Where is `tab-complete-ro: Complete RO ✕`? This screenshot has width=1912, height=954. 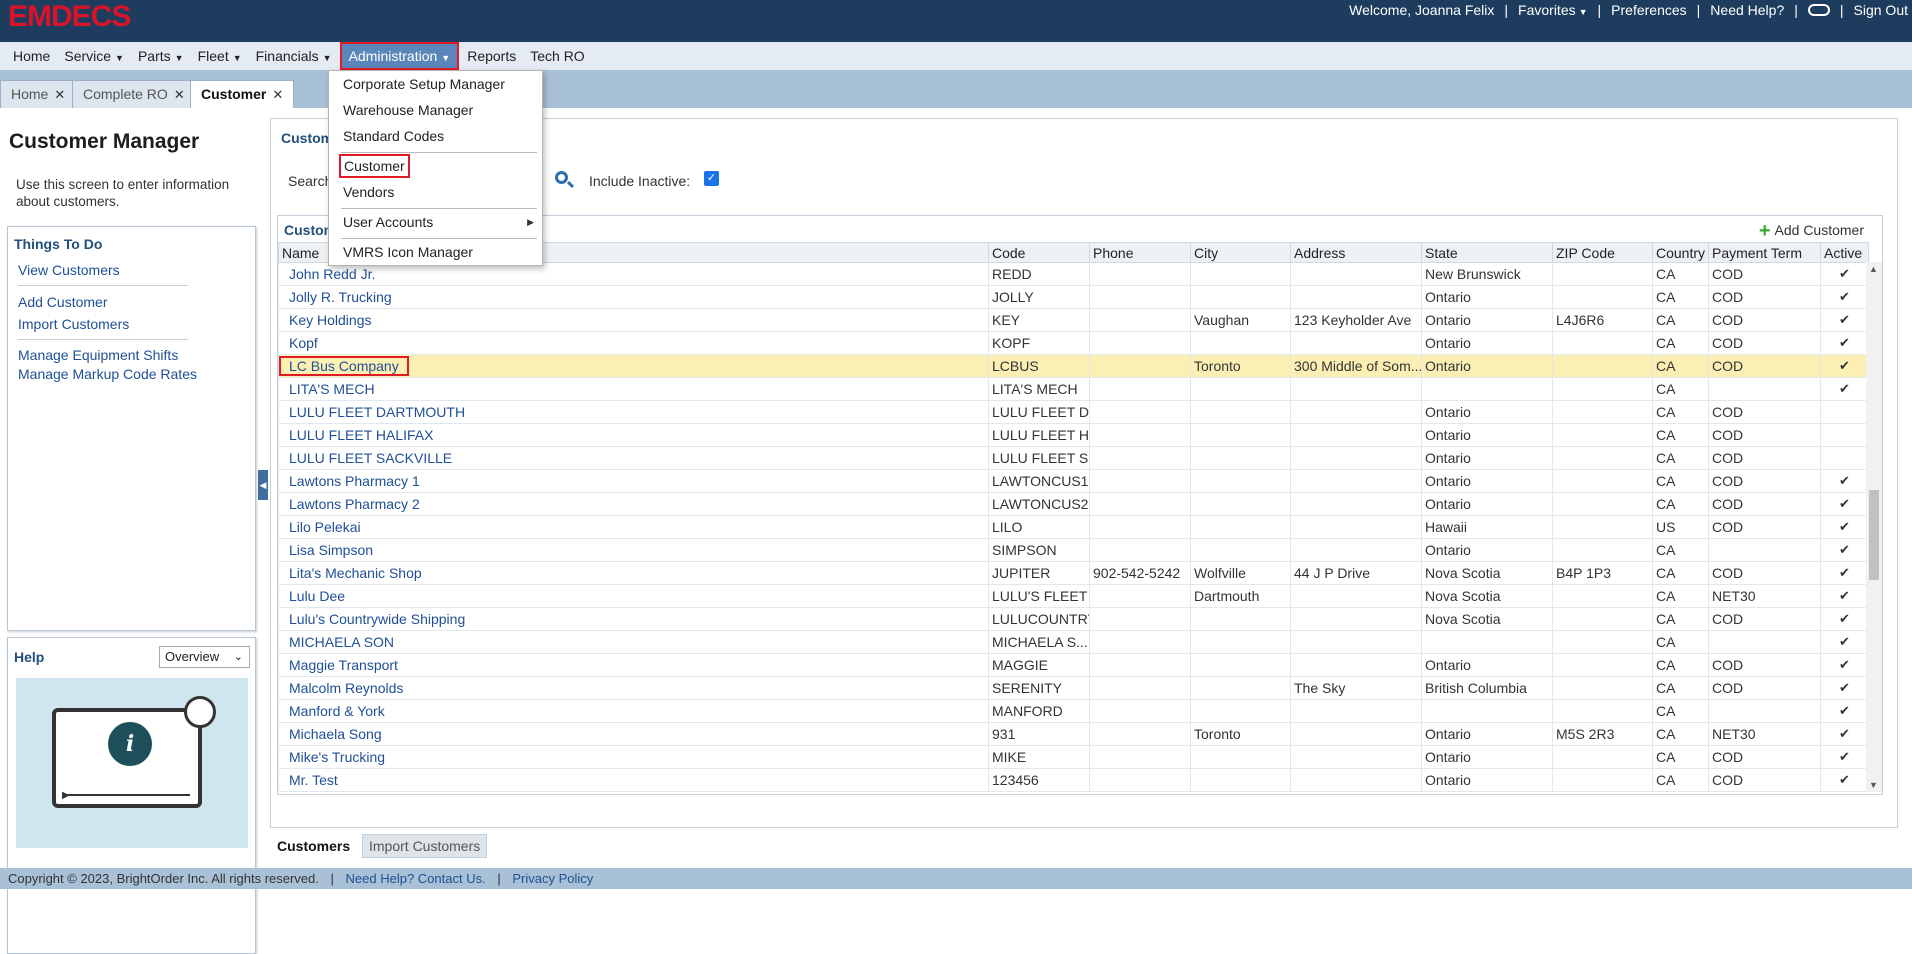
tab-complete-ro: Complete RO ✕ is located at coordinates (134, 94).